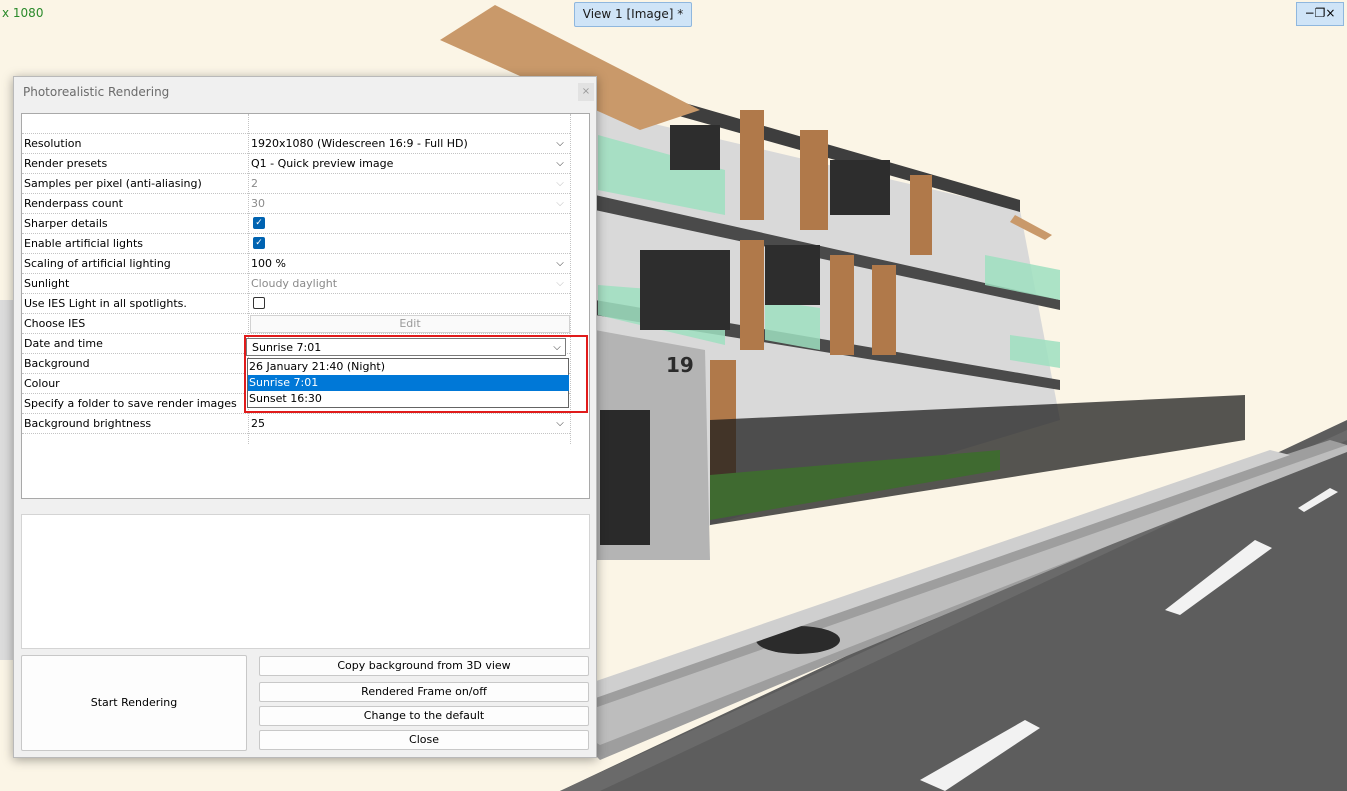 This screenshot has width=1347, height=791. I want to click on property-row-sharper-details: Sharper details ✓, so click(296, 224).